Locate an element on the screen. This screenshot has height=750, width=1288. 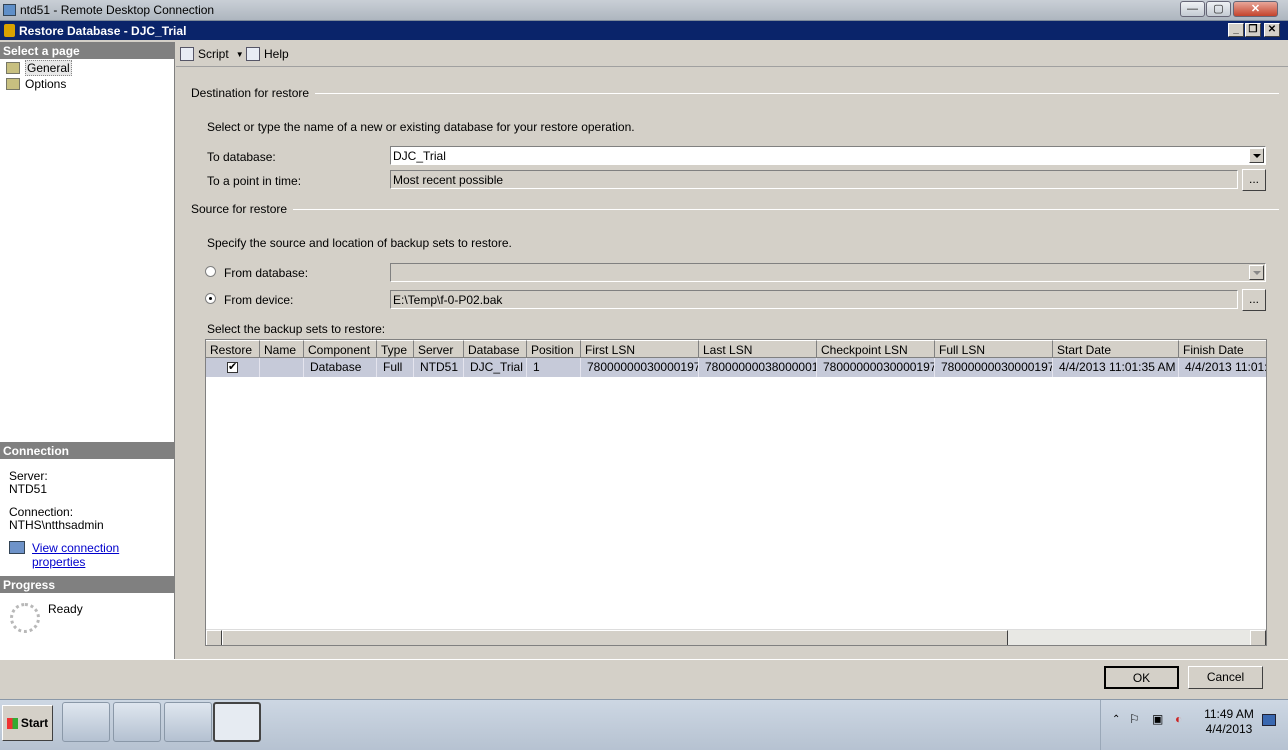
volume-muted-icon: ◐ is located at coordinates (1178, 719).